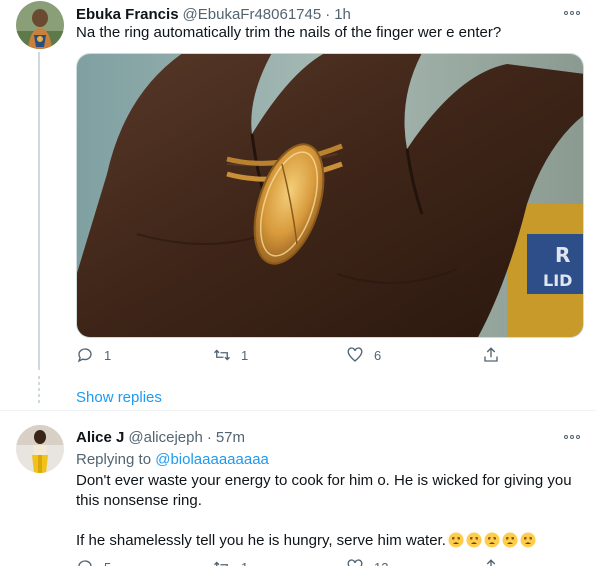  I want to click on like-button: 12, so click(367, 562).